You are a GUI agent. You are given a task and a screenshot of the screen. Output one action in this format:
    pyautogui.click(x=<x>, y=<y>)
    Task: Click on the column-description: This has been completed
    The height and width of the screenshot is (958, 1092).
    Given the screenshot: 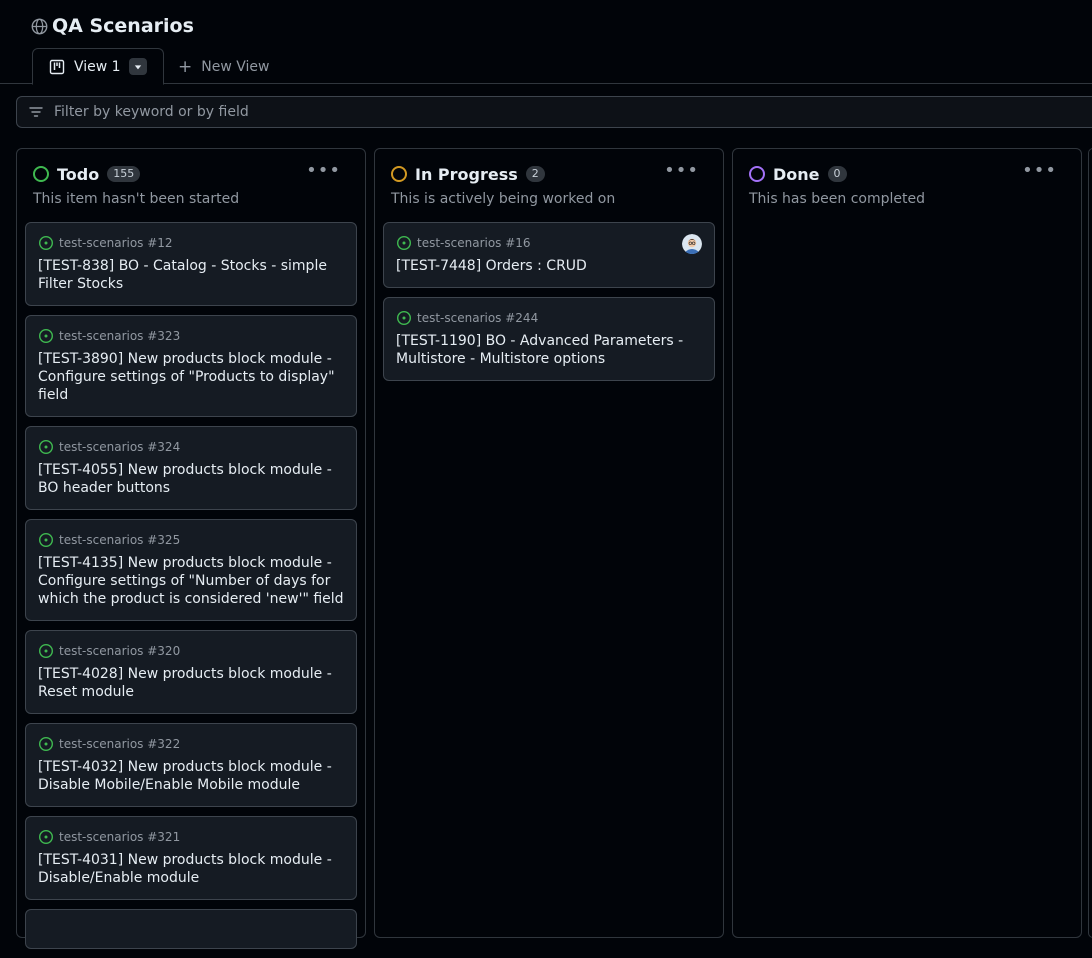 What is the action you would take?
    pyautogui.click(x=837, y=199)
    